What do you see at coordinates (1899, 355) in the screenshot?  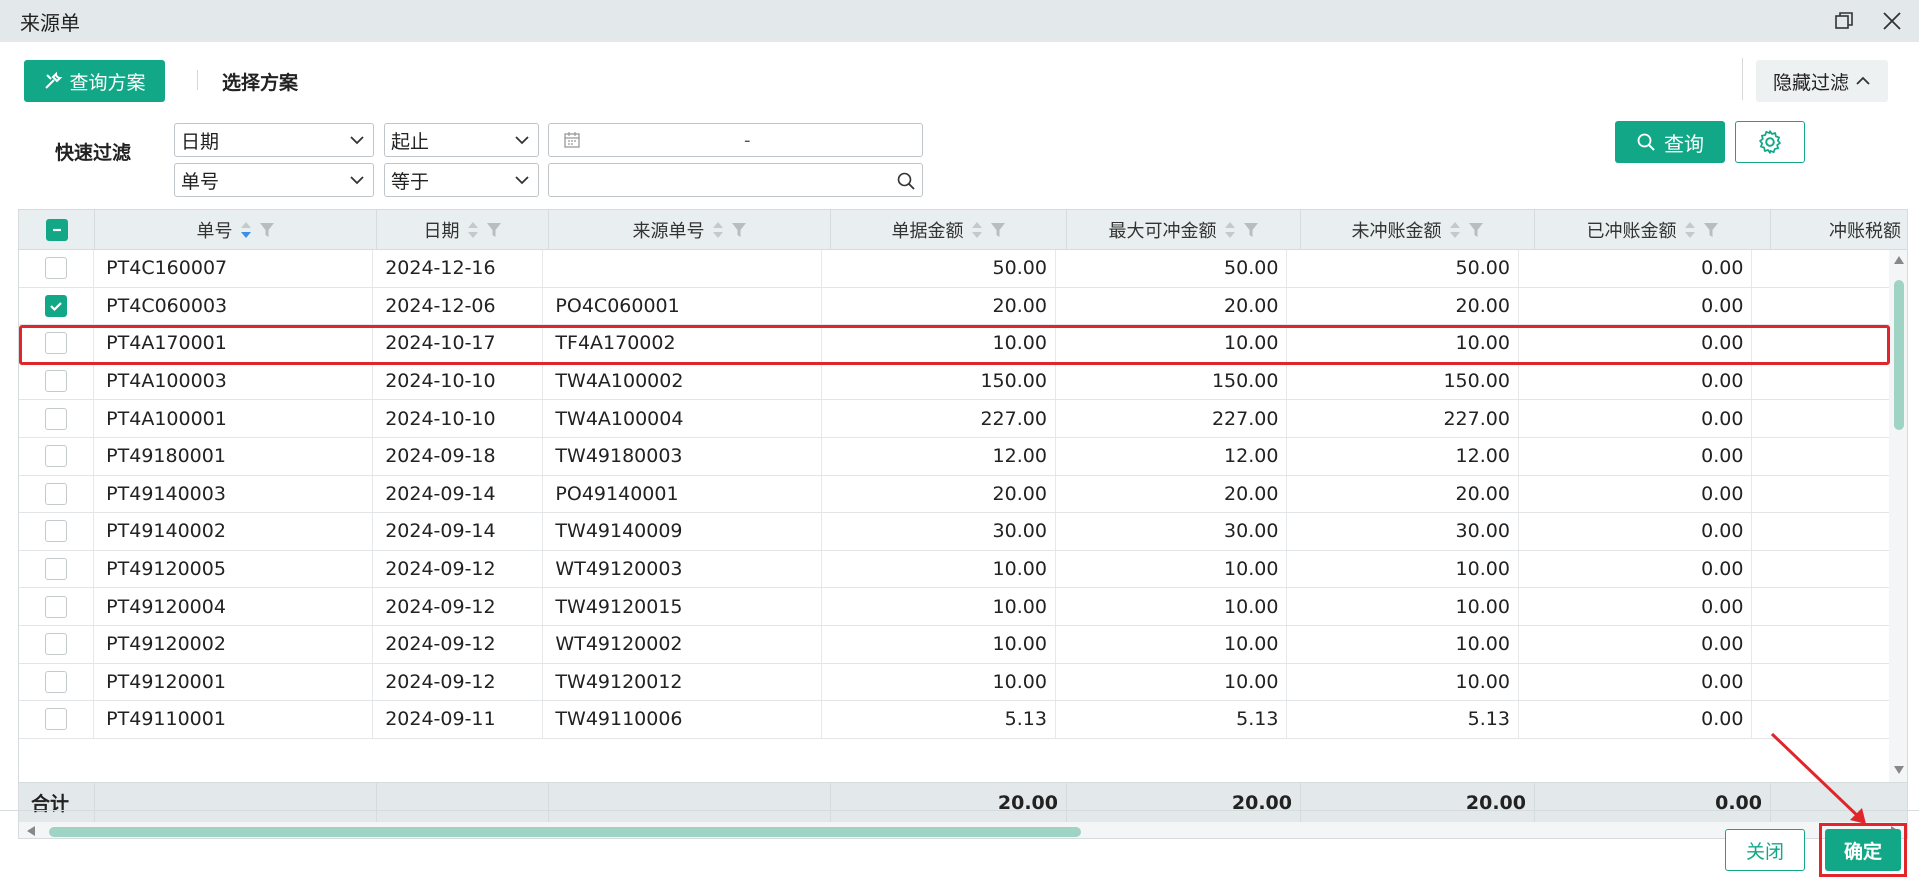 I see `vertical-scroll-thumb` at bounding box center [1899, 355].